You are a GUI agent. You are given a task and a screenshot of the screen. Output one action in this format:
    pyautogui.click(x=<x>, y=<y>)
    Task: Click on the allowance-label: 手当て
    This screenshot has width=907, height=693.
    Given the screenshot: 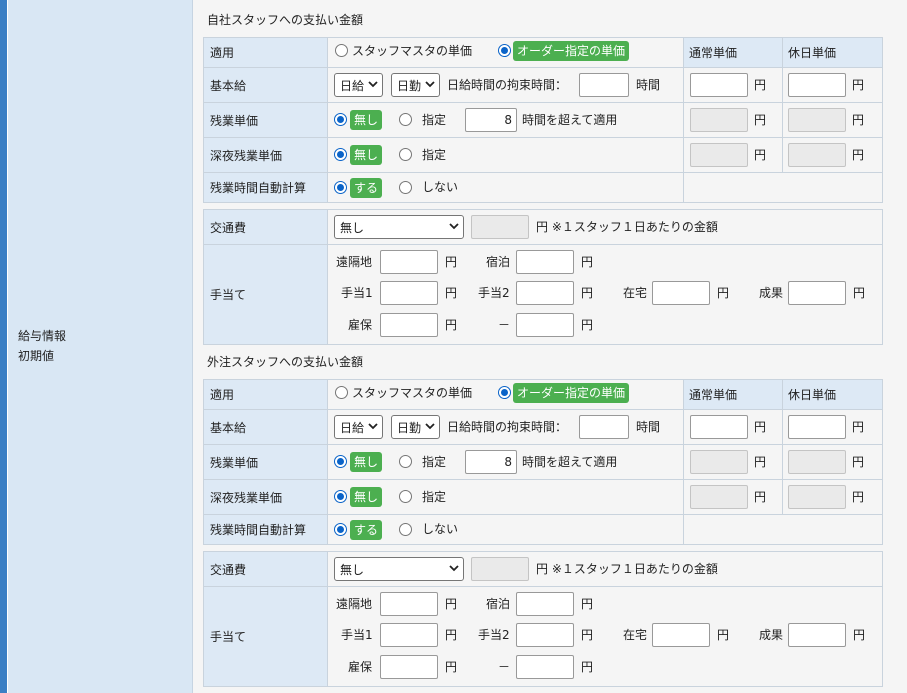 What is the action you would take?
    pyautogui.click(x=265, y=294)
    